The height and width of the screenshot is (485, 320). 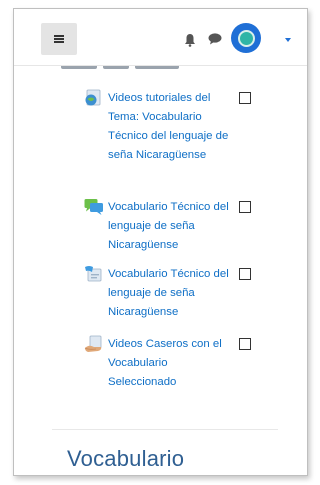 I want to click on hamburger-icon, so click(x=59, y=39).